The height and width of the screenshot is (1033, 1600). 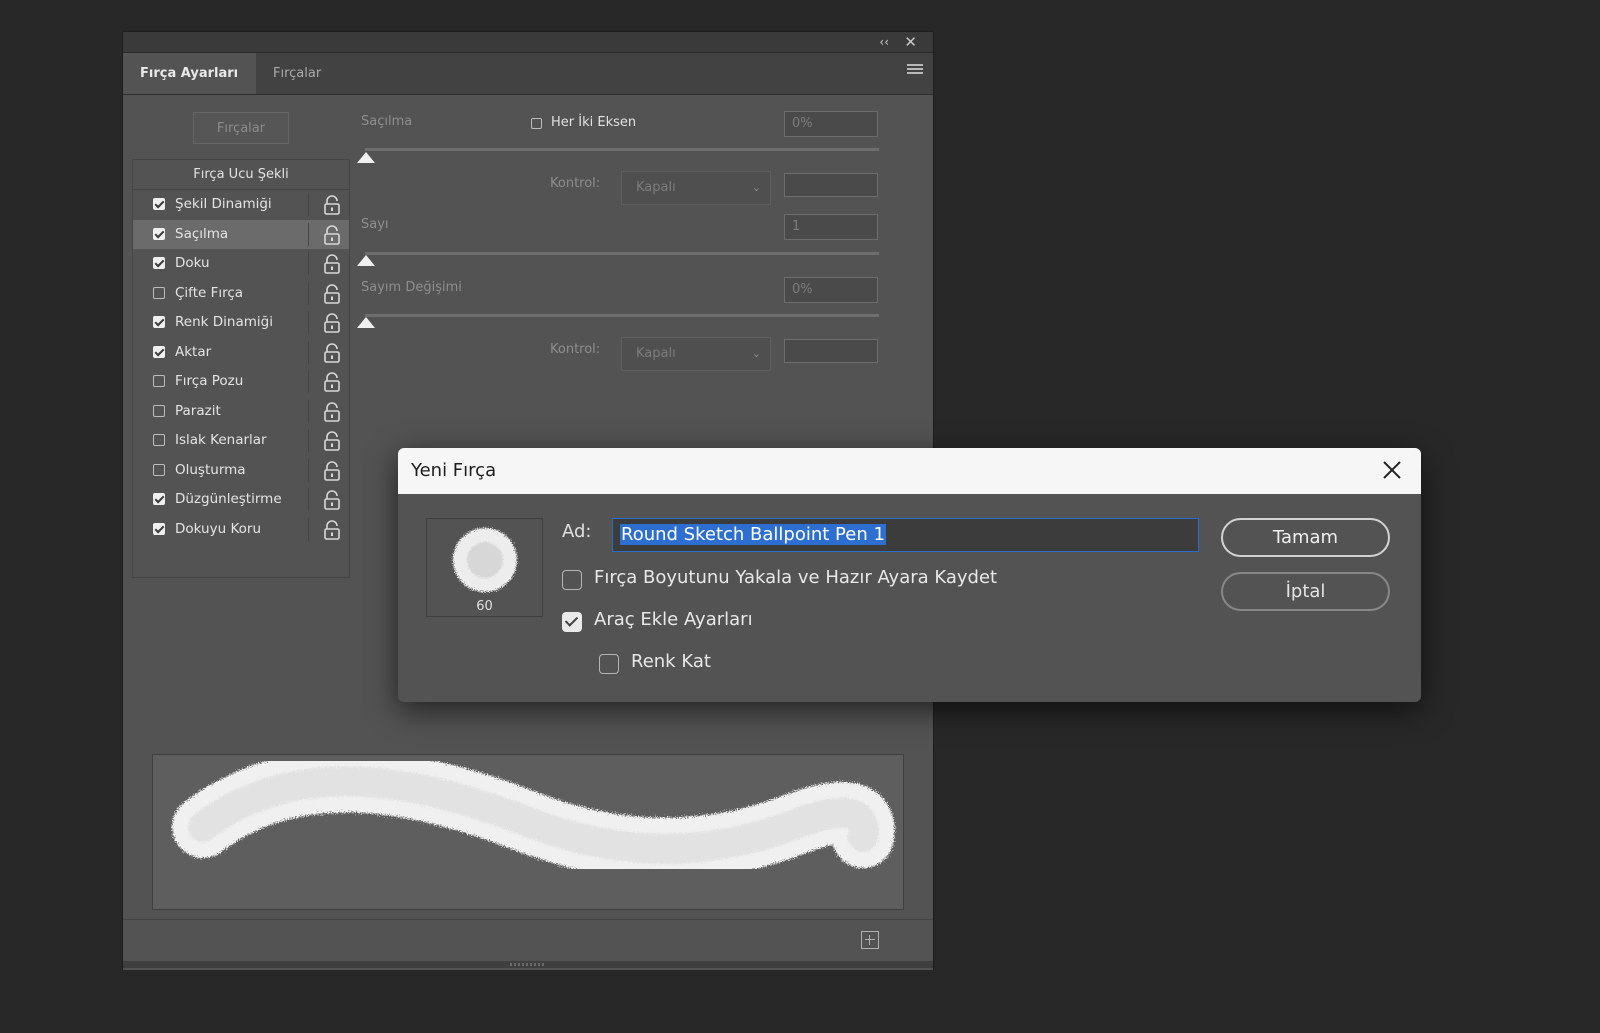 What do you see at coordinates (671, 661) in the screenshot?
I see `include-color-label: Renk Kat` at bounding box center [671, 661].